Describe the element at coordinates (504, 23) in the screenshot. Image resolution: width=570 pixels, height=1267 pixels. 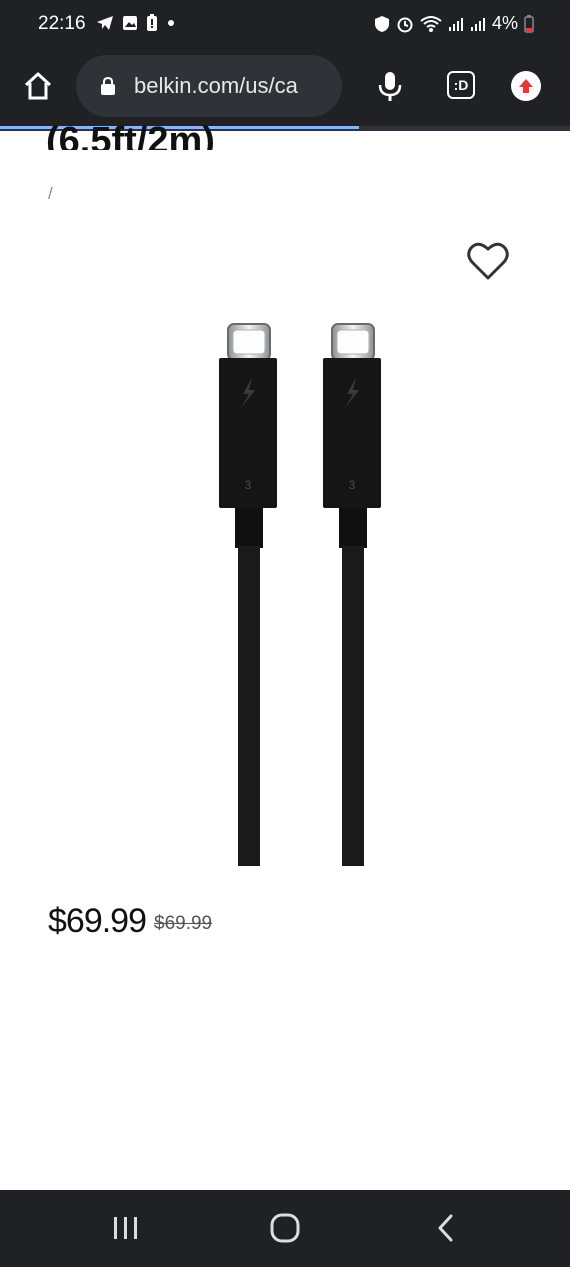
I see `battery-percent: 4%` at that location.